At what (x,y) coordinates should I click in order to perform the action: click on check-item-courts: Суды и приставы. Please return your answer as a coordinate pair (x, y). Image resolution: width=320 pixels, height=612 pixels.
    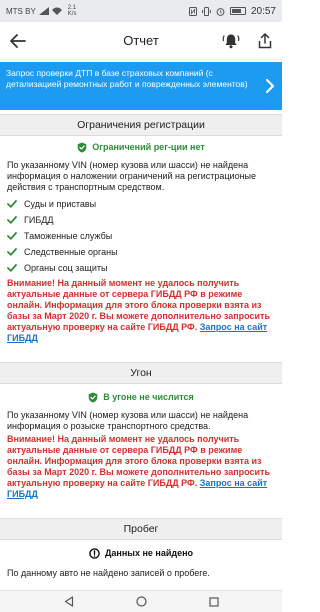
    Looking at the image, I should click on (141, 204).